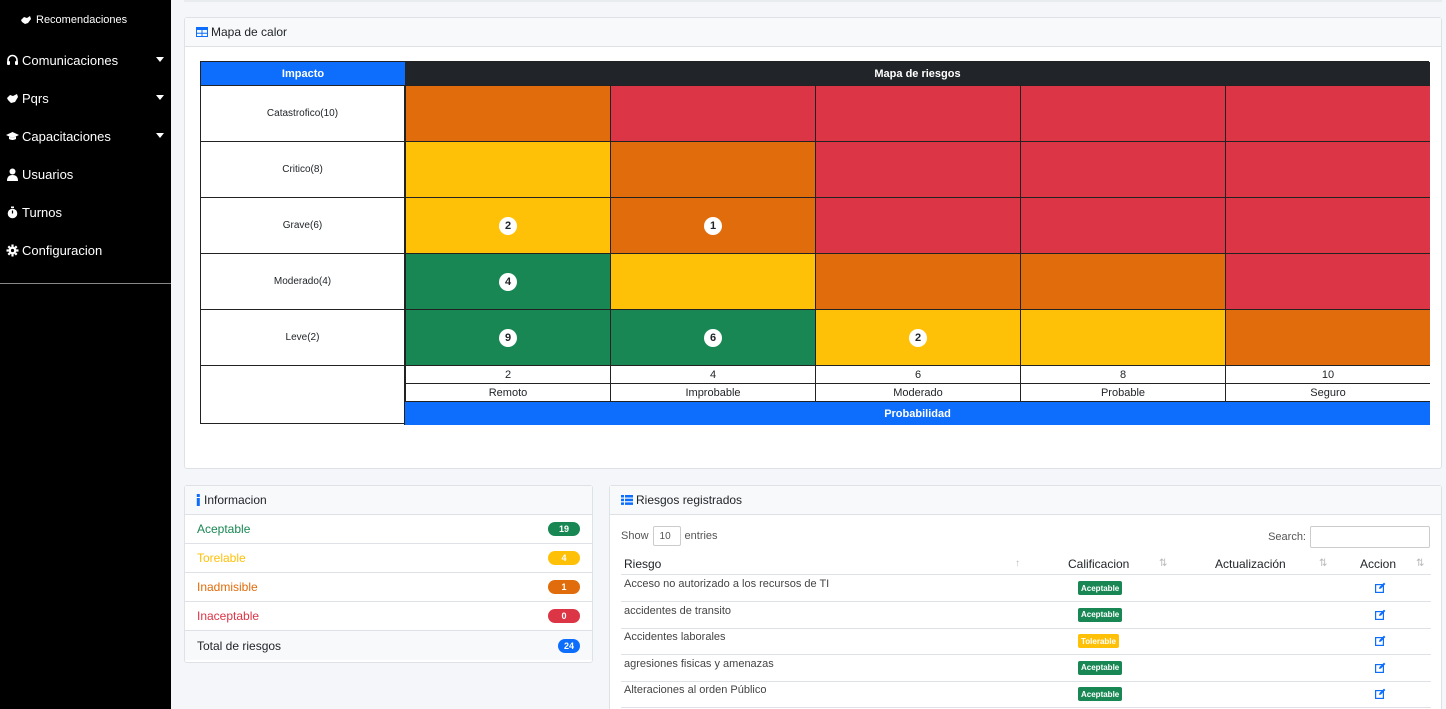  I want to click on impact-row-label: Critico(8), so click(303, 169).